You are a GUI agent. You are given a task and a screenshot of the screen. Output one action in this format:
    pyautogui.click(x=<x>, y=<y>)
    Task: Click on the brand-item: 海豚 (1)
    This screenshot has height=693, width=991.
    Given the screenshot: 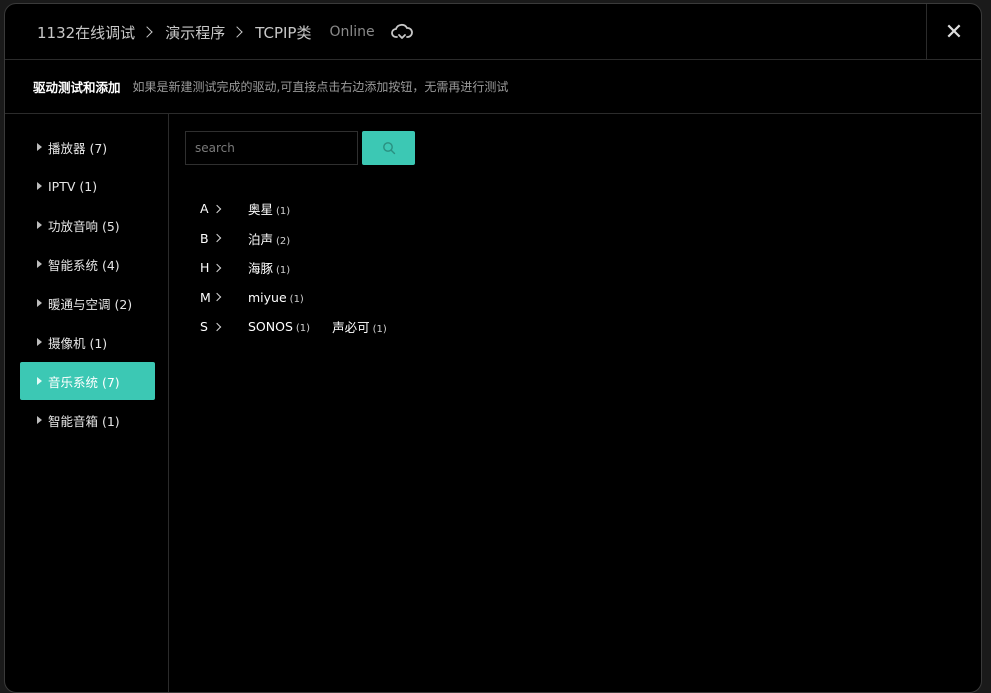 What is the action you would take?
    pyautogui.click(x=269, y=267)
    